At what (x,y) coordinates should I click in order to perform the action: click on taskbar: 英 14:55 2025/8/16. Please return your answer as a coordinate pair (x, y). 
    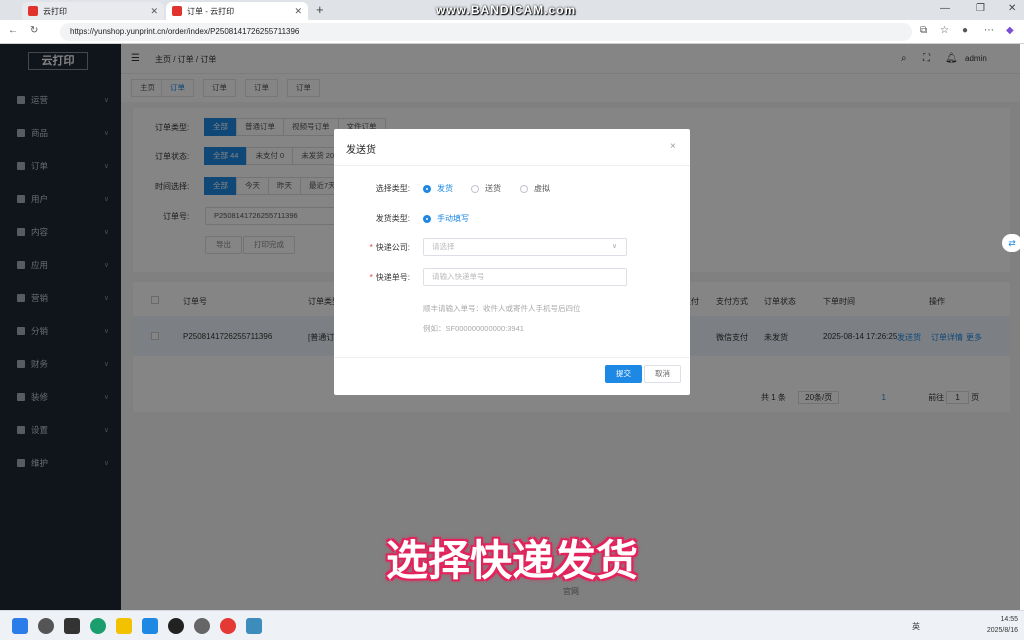
    Looking at the image, I should click on (512, 625).